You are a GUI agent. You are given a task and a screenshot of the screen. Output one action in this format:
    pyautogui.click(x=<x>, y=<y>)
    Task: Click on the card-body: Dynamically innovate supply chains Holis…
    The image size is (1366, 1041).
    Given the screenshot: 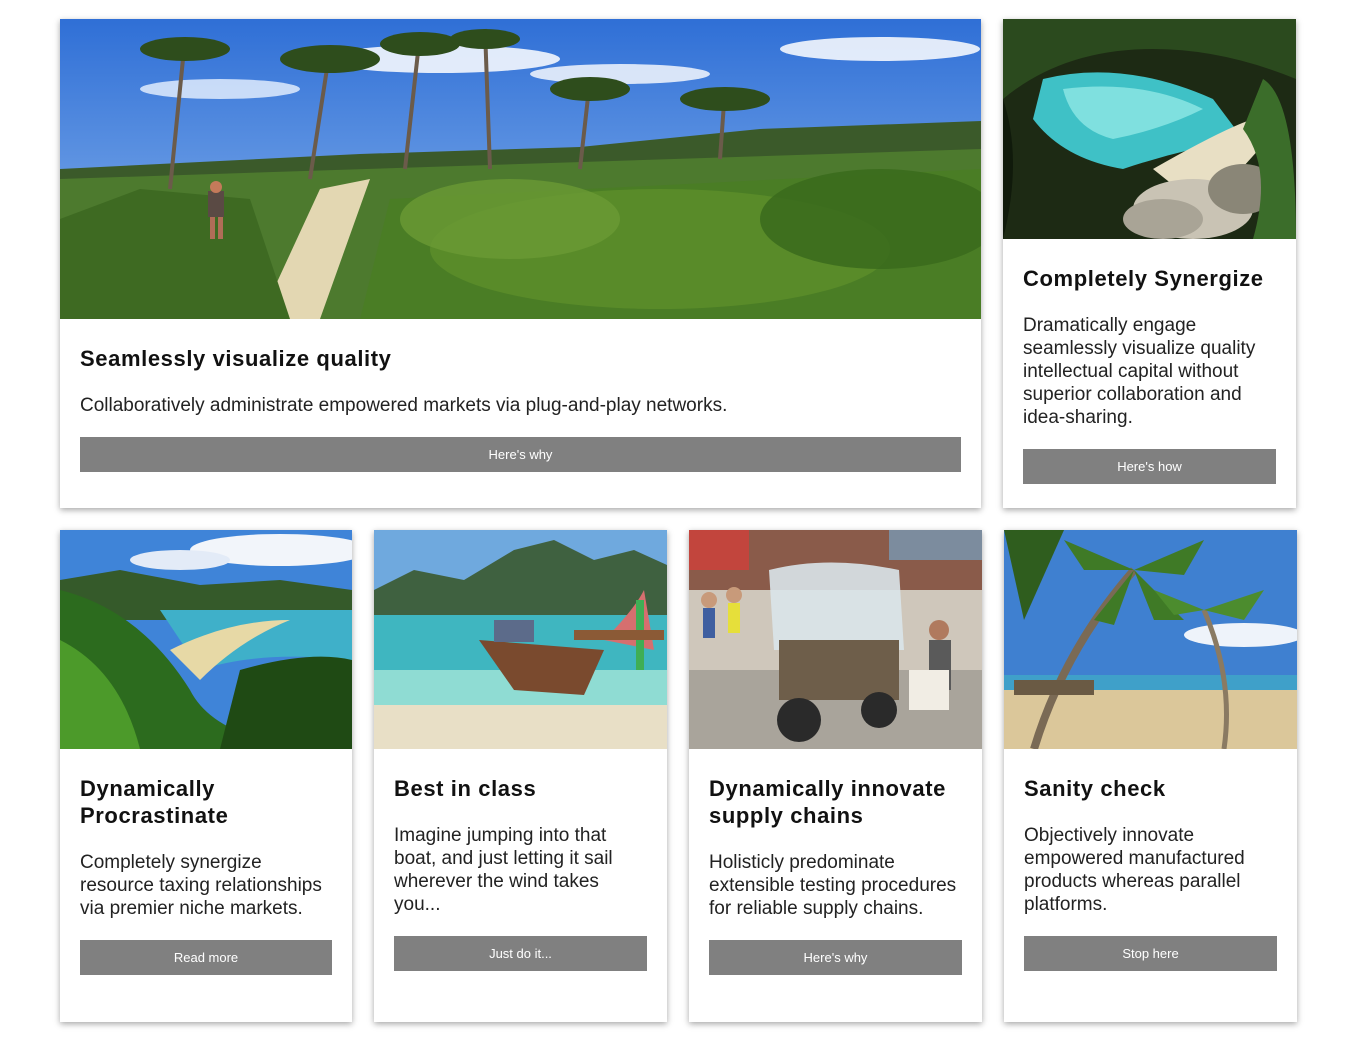 What is the action you would take?
    pyautogui.click(x=835, y=885)
    